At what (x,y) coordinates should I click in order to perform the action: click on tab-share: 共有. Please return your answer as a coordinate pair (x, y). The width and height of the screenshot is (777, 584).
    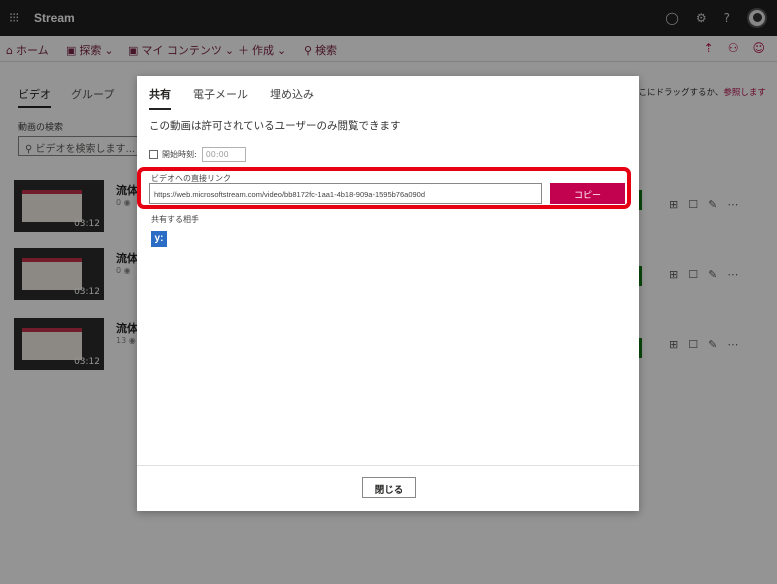
    Looking at the image, I should click on (160, 98).